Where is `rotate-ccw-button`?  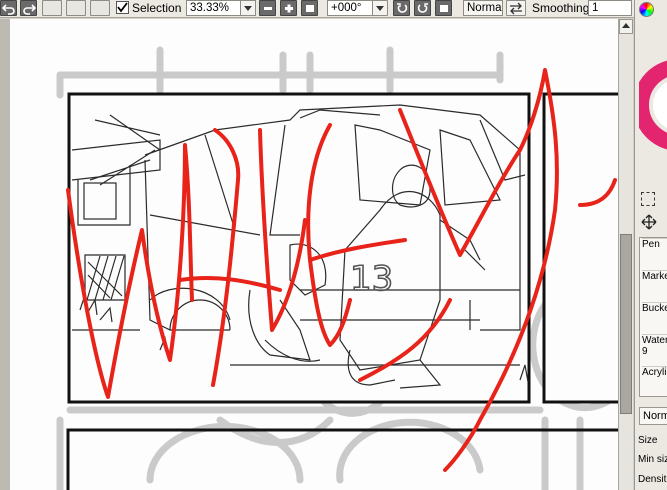 rotate-ccw-button is located at coordinates (401, 8).